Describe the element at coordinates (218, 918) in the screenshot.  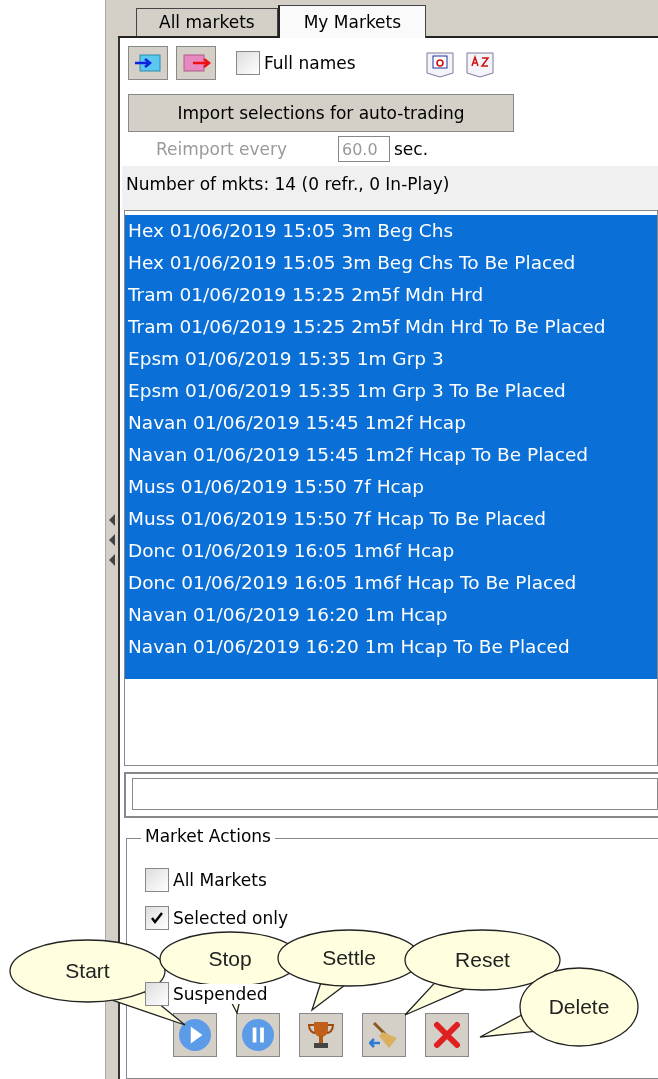
I see `option-checkbox: Selected only` at that location.